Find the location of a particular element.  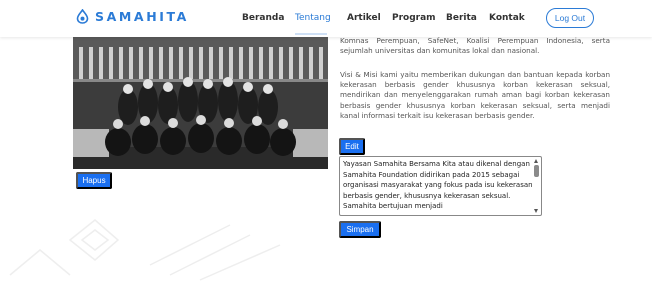

save-button: Simpan is located at coordinates (360, 229).